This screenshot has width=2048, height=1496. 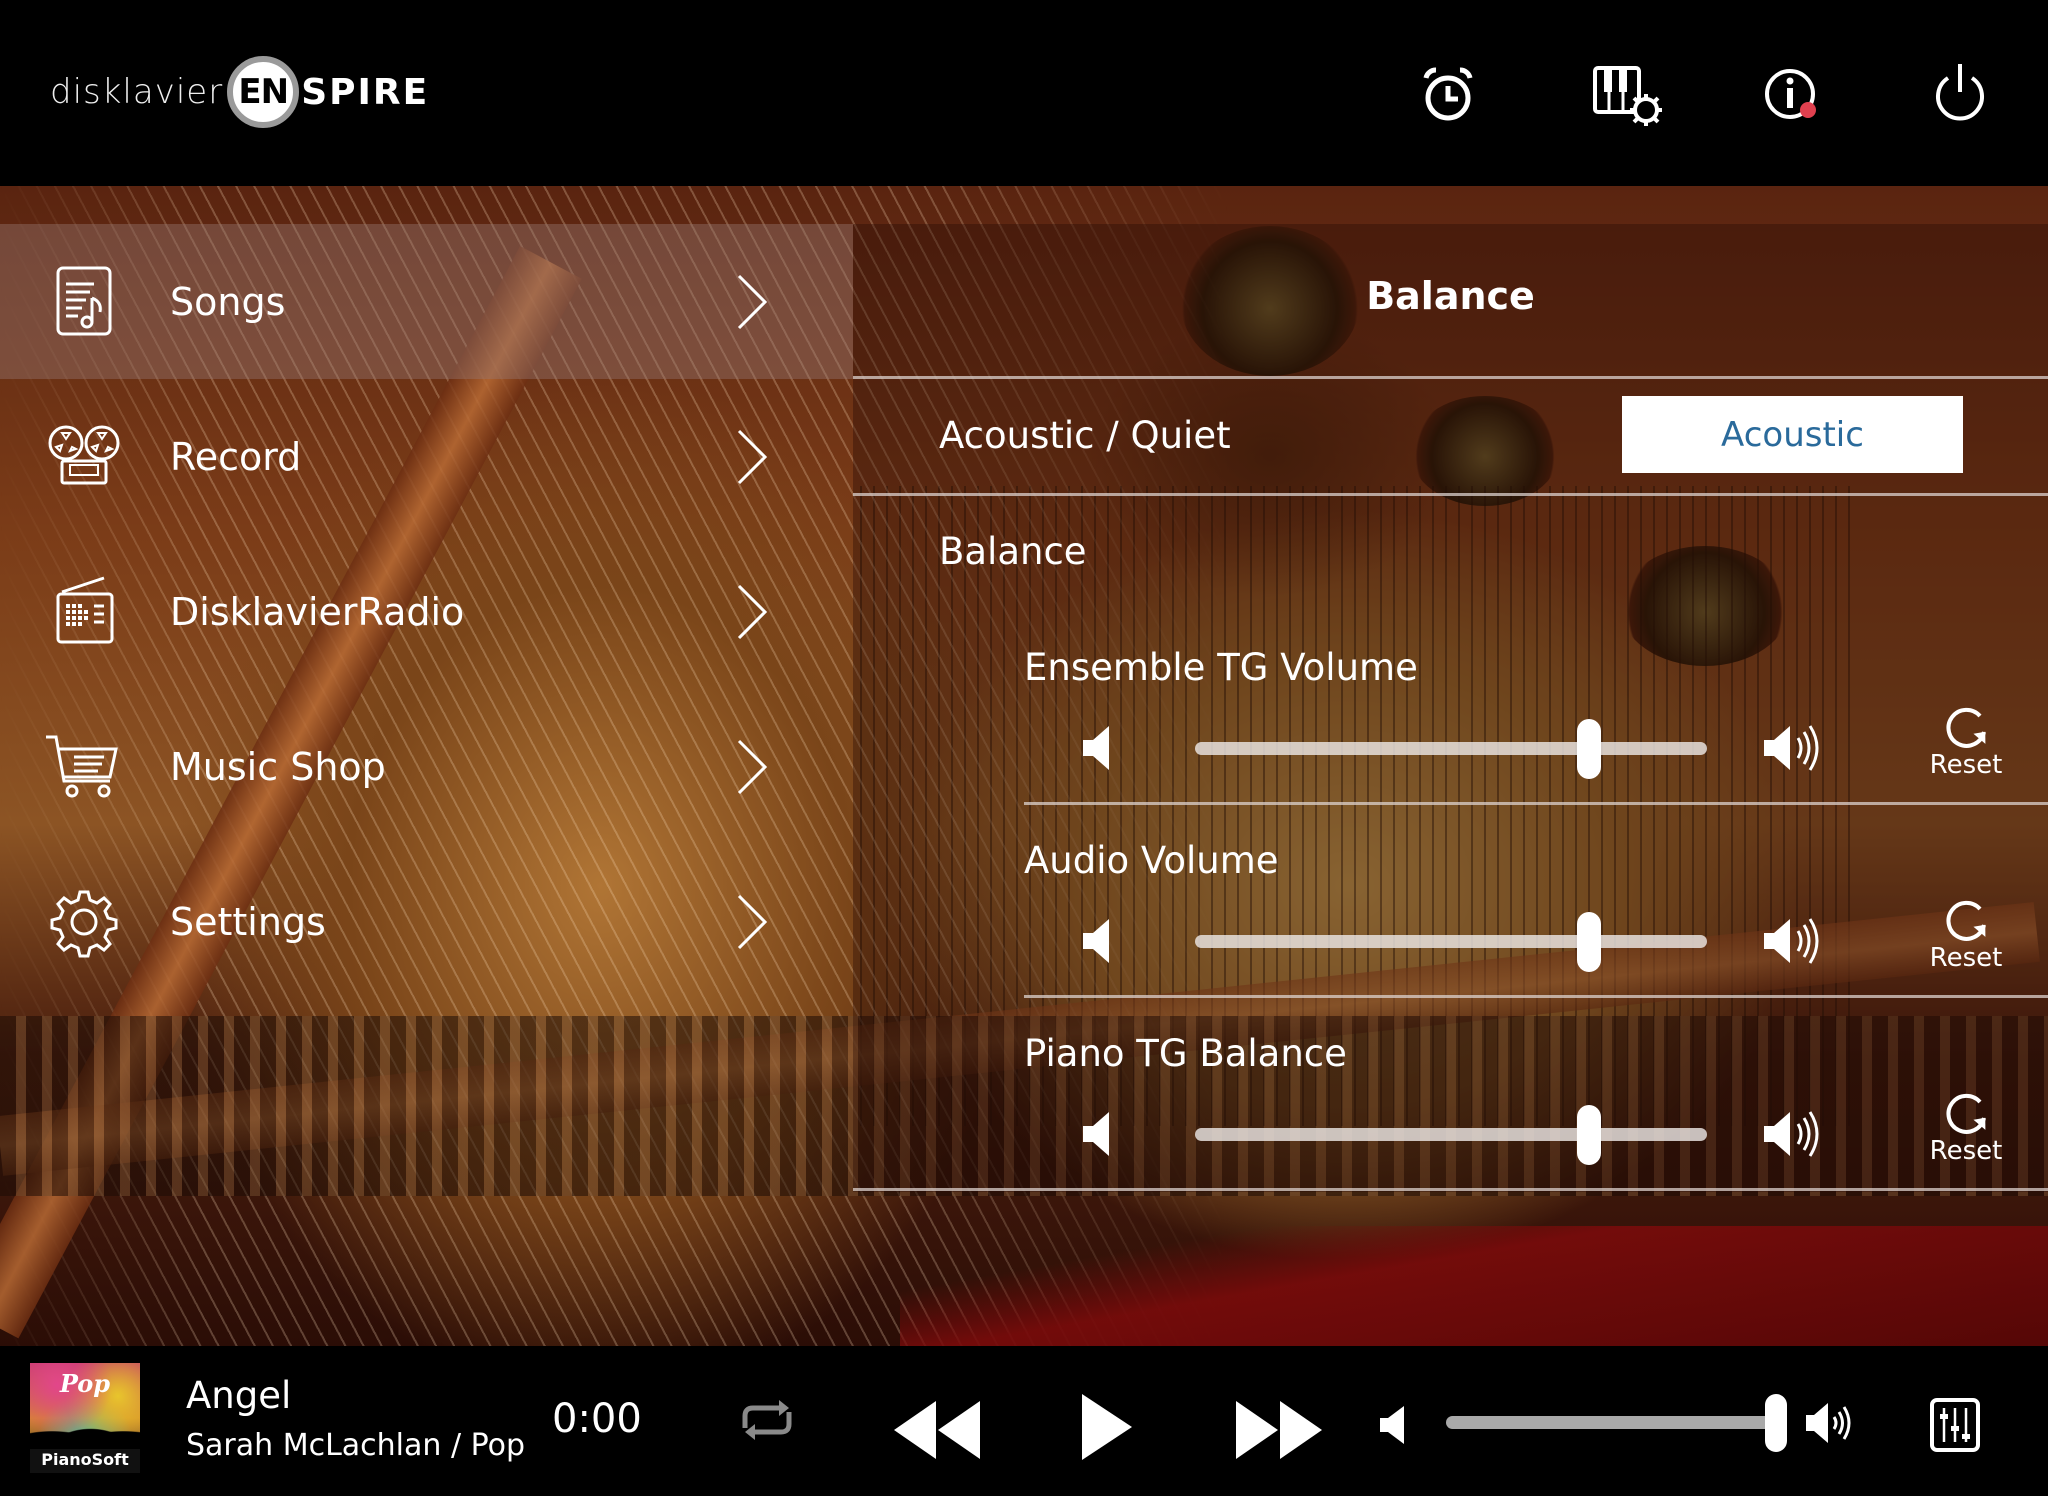 I want to click on info-button, so click(x=1792, y=94).